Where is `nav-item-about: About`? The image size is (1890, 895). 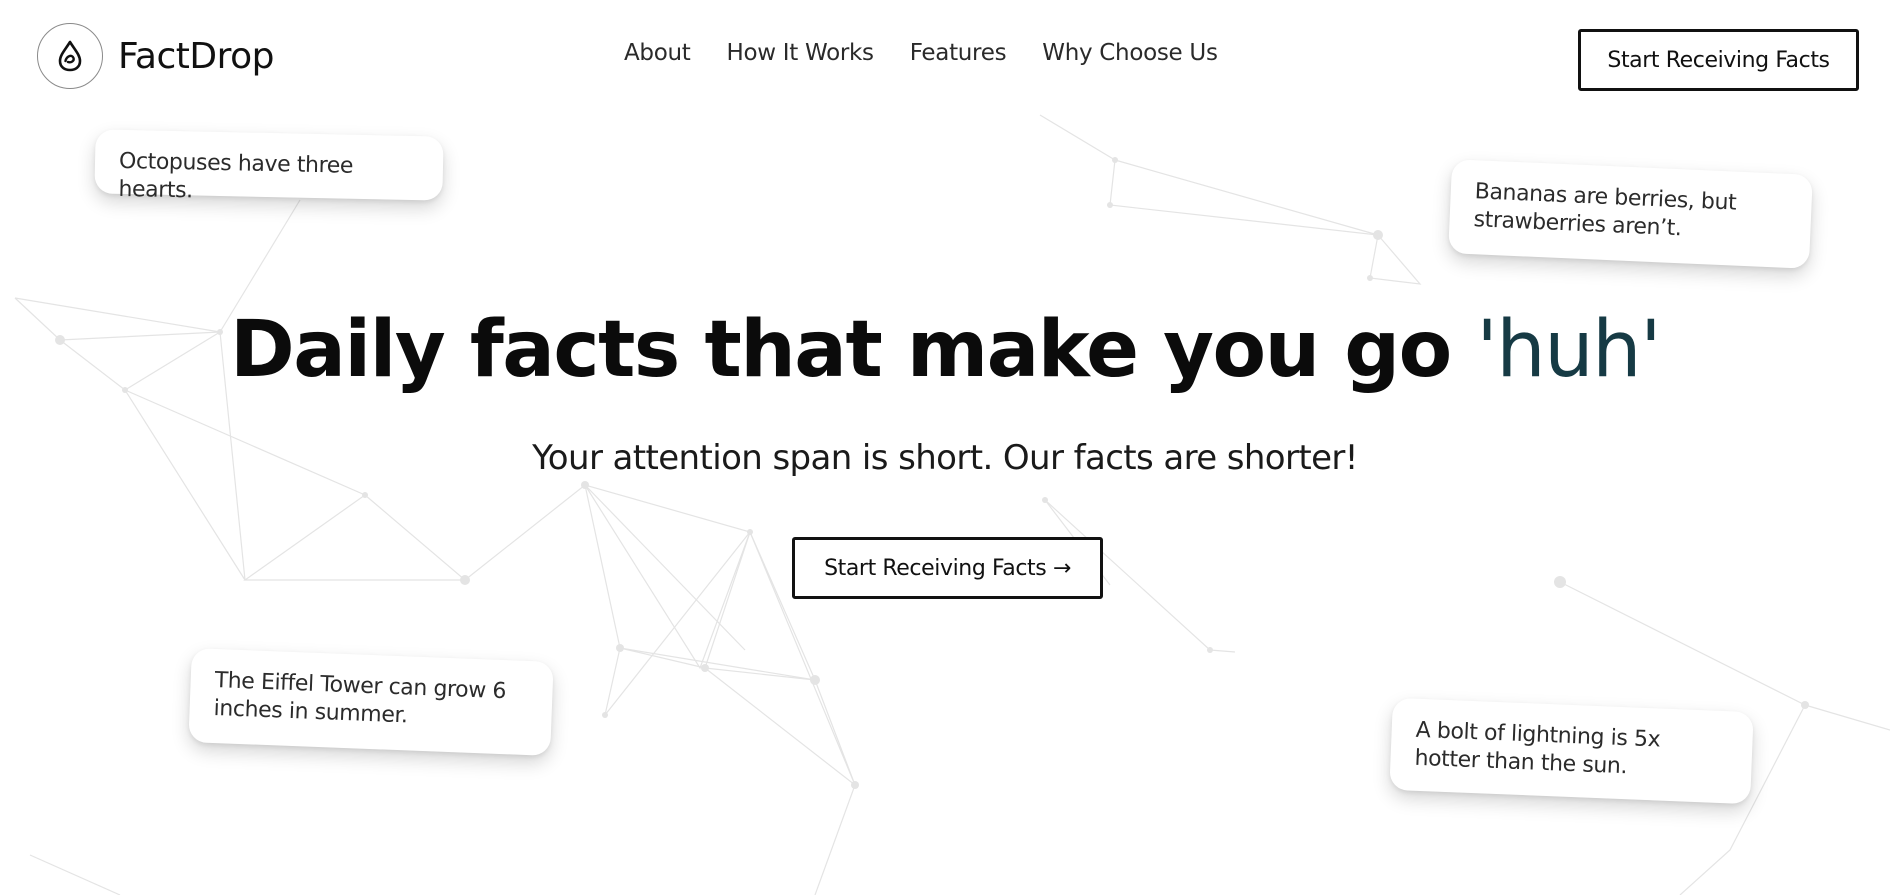
nav-item-about: About is located at coordinates (657, 53).